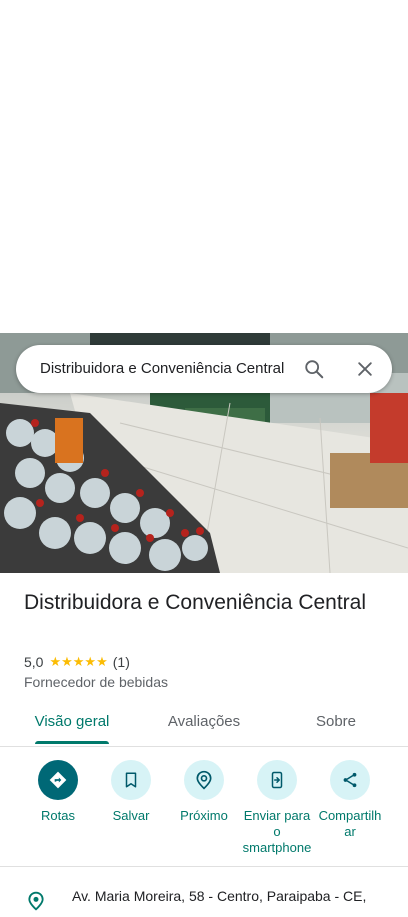 This screenshot has width=408, height=917. What do you see at coordinates (365, 369) in the screenshot?
I see `close-icon` at bounding box center [365, 369].